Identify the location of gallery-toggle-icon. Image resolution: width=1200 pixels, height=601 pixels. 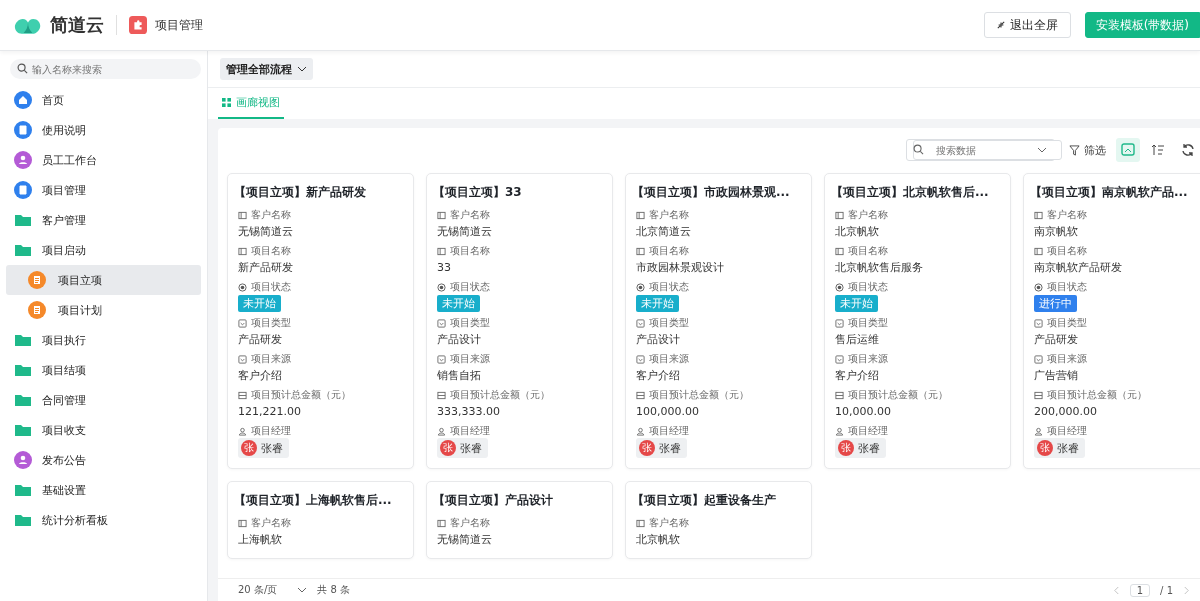
(1128, 150).